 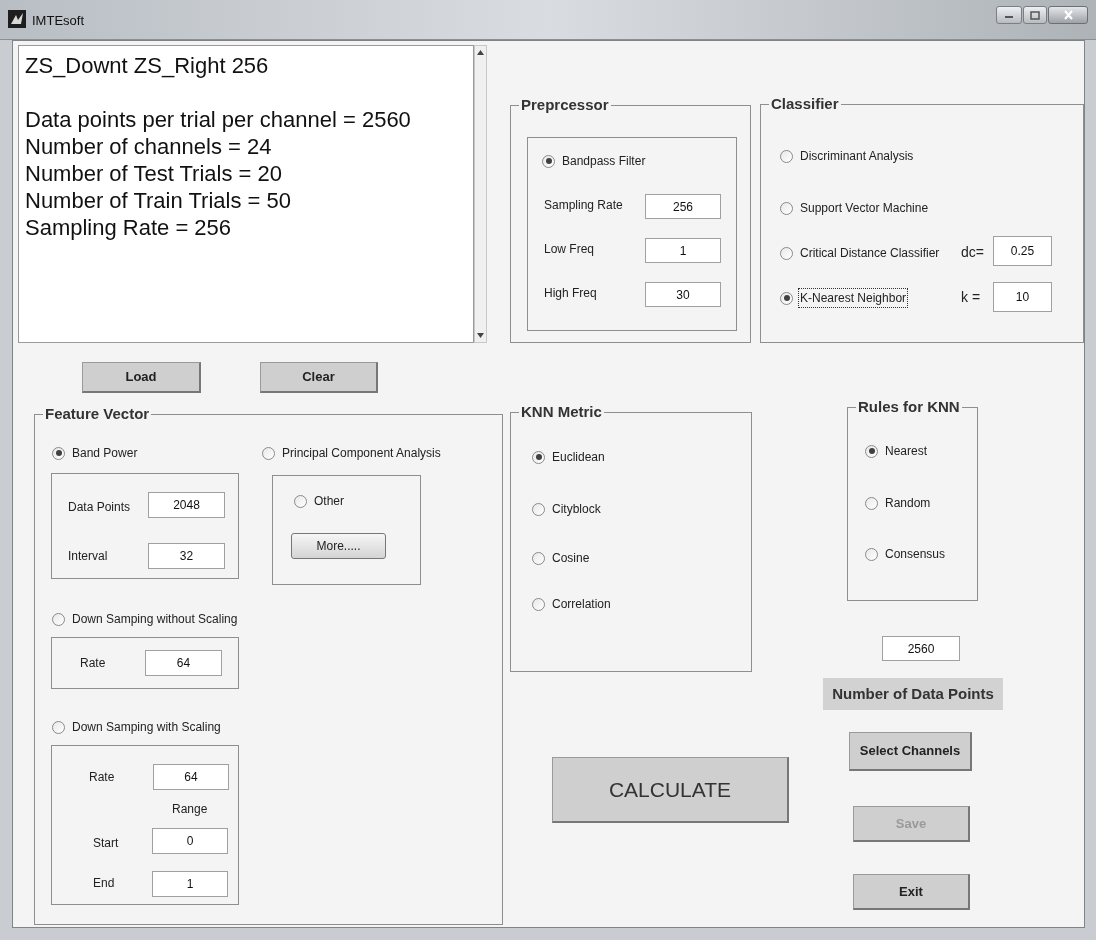 What do you see at coordinates (578, 457) in the screenshot?
I see `radio-label: Euclidean` at bounding box center [578, 457].